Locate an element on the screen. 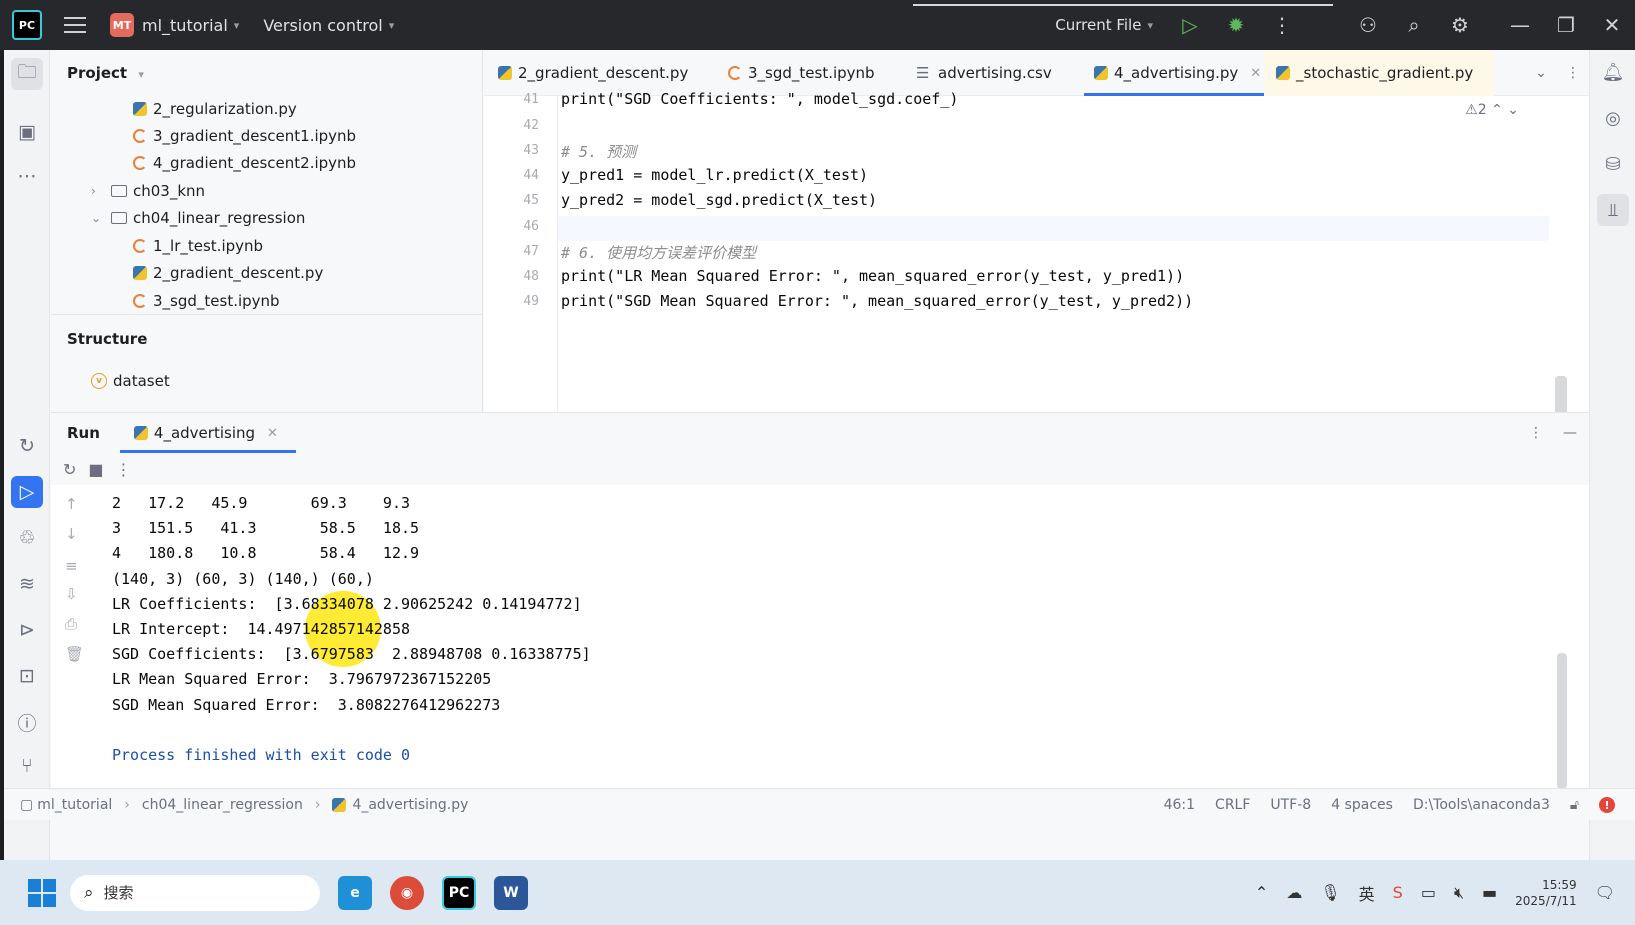 This screenshot has height=925, width=1635. notifications-icon: 🔔︎ is located at coordinates (1613, 72).